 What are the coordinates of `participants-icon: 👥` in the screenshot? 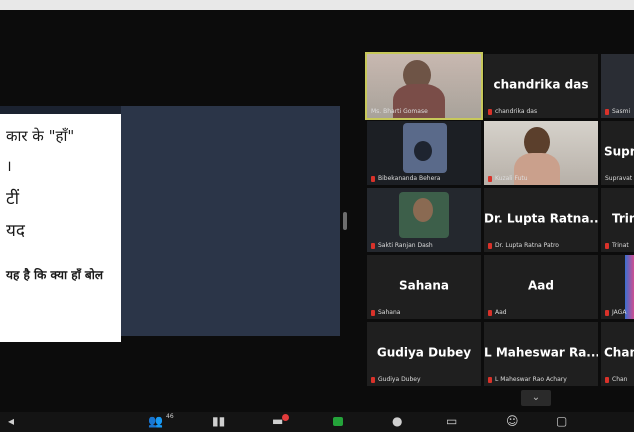 It's located at (155, 421).